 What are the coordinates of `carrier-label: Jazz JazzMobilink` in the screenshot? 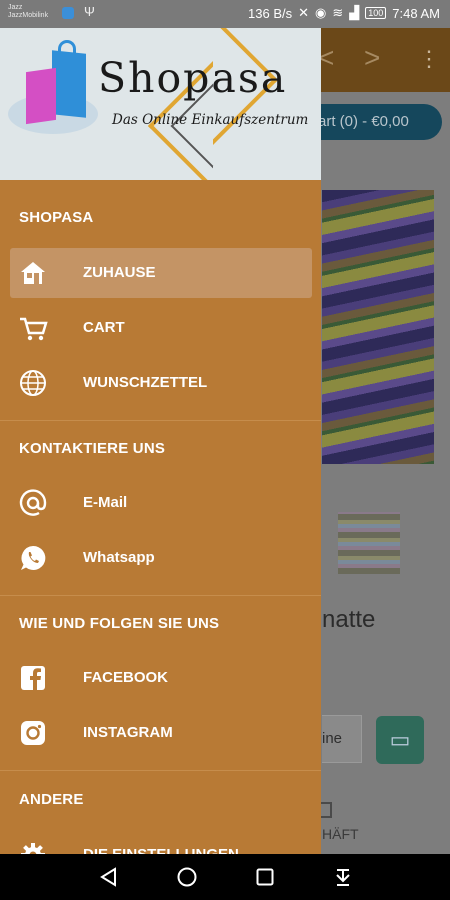 It's located at (28, 12).